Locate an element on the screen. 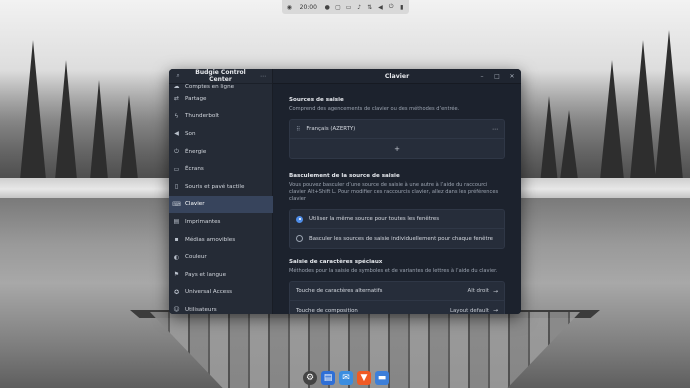 The width and height of the screenshot is (690, 388). sidebar-item-color: ◐ Couleur is located at coordinates (221, 257).